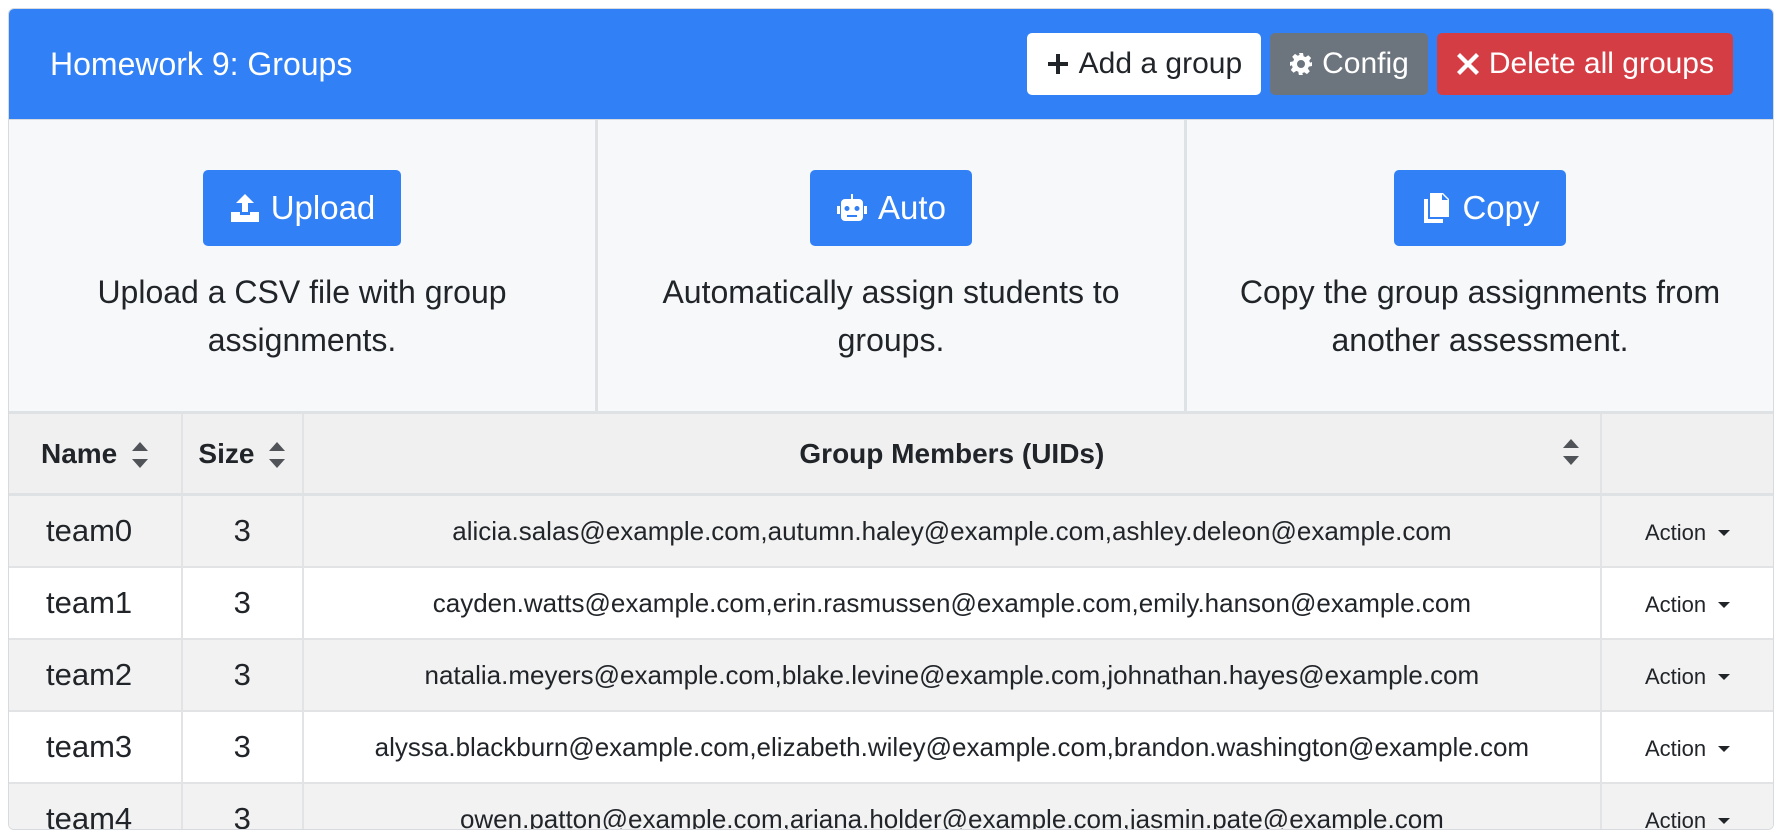 The image size is (1784, 834). I want to click on table-header-row: Name Size Group Members (UIDs), so click(891, 454).